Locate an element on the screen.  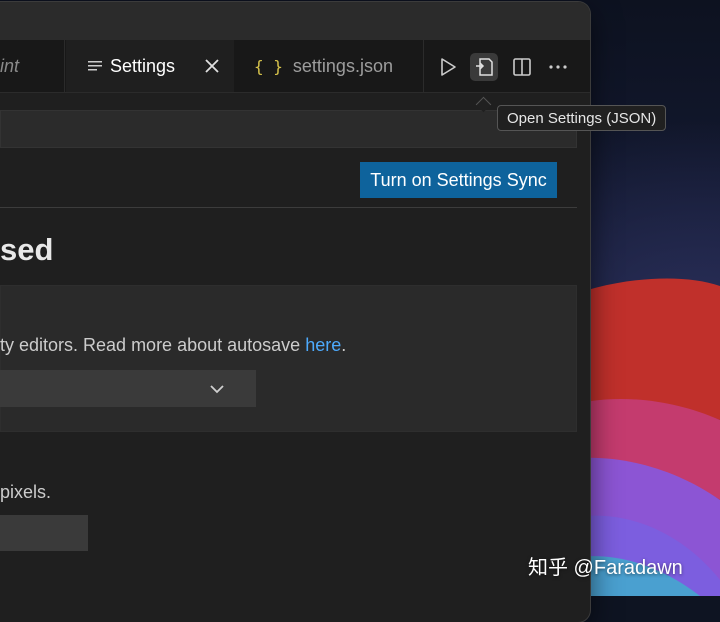
split-editor-icon is located at coordinates (522, 67).